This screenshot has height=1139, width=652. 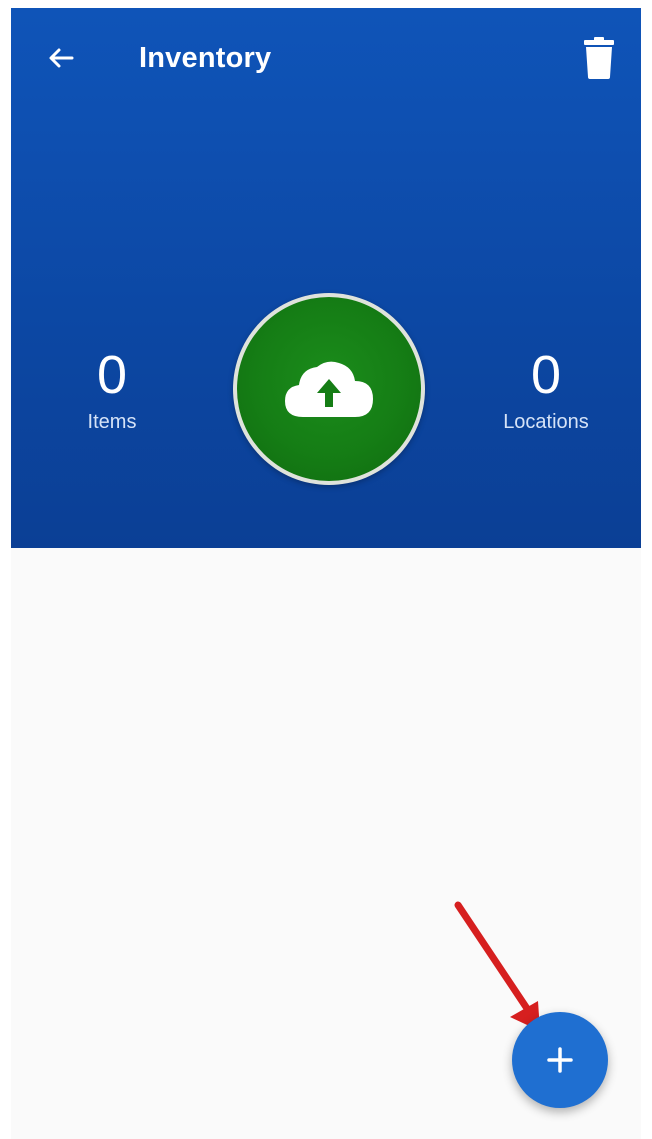 I want to click on locations-stat: 0 Locations, so click(x=543, y=389).